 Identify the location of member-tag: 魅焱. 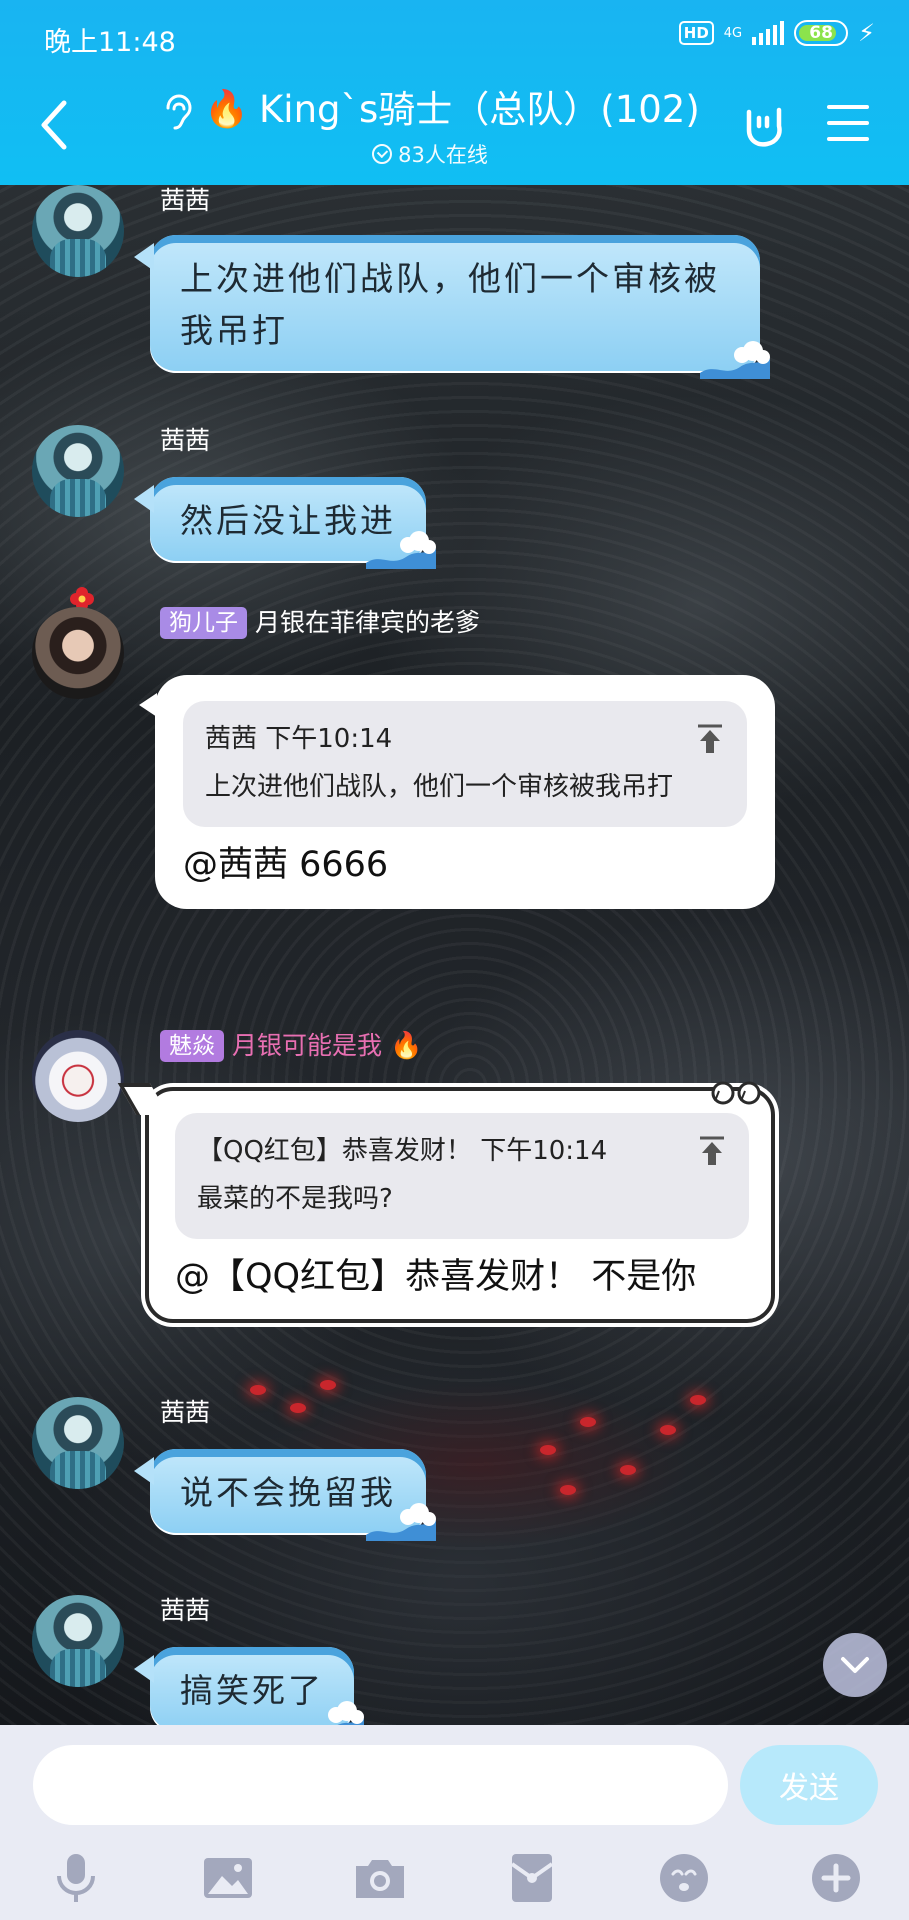
(192, 1046).